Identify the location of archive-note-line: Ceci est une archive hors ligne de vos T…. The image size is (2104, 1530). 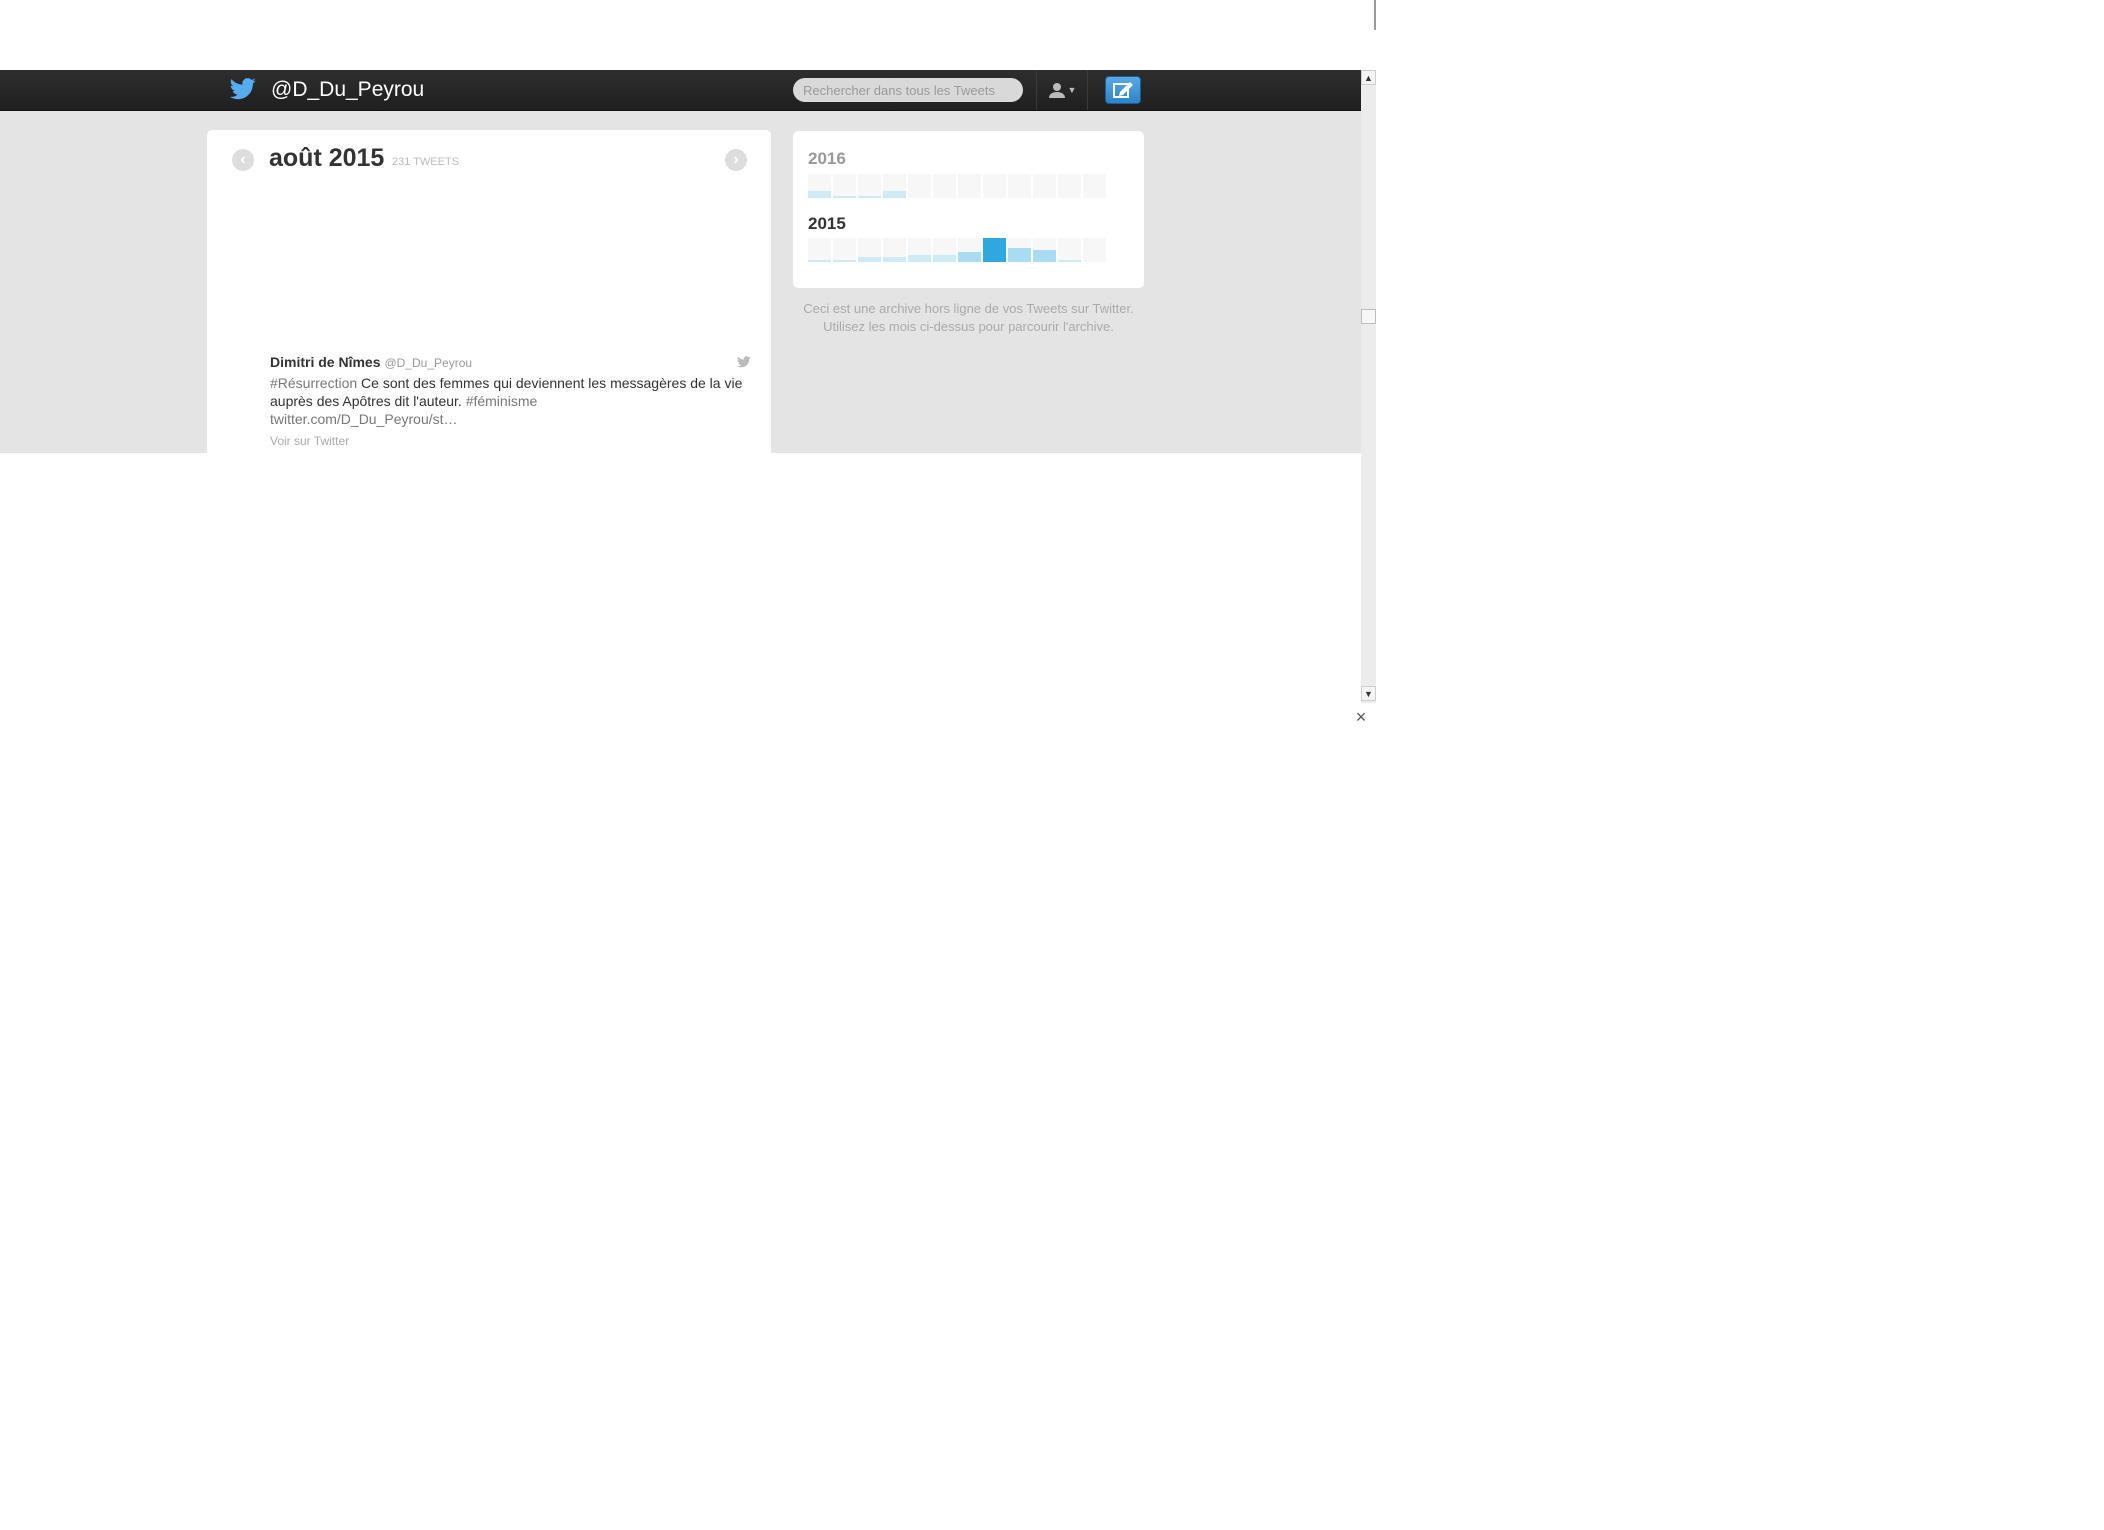
(968, 308).